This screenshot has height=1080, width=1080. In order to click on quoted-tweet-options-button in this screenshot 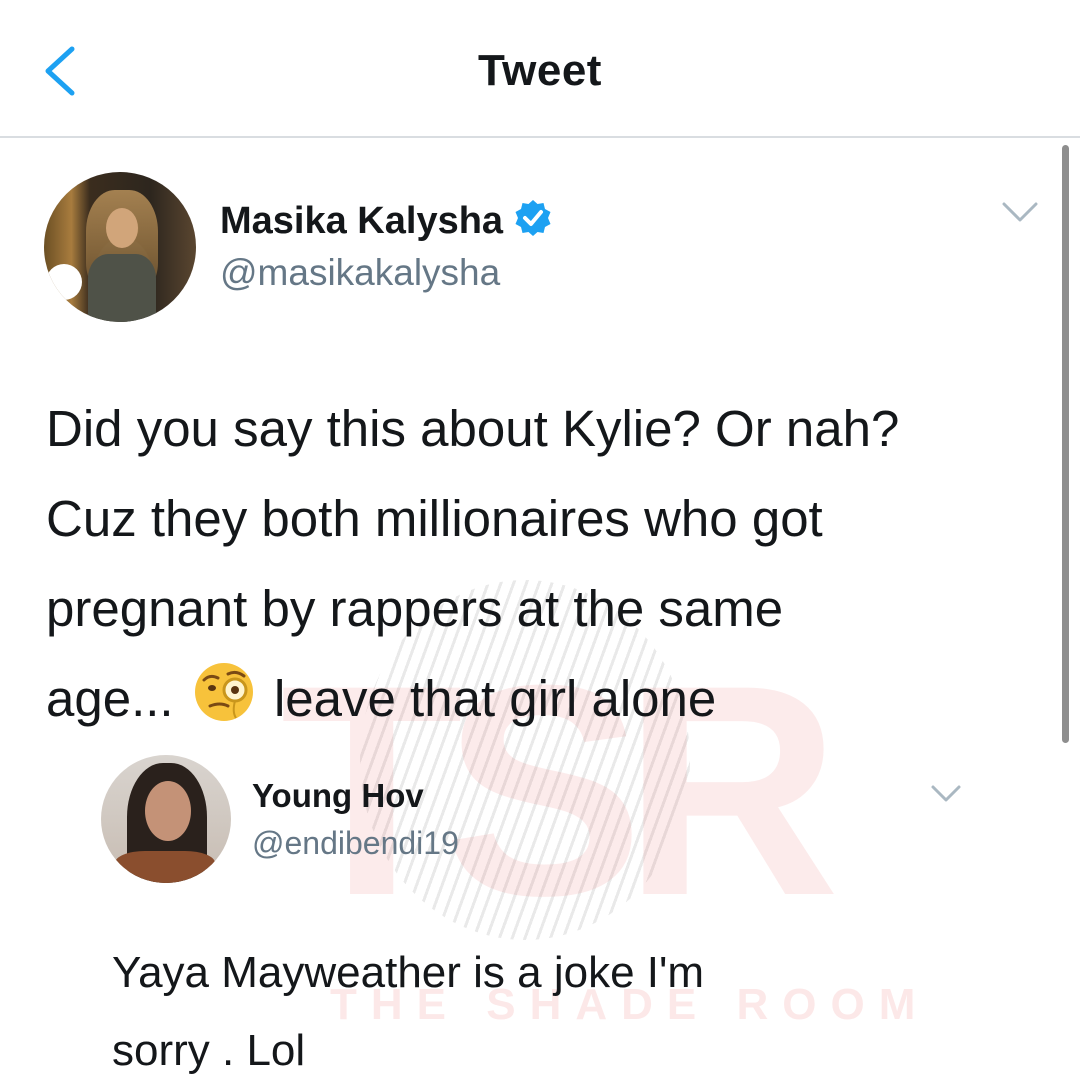, I will do `click(946, 796)`.